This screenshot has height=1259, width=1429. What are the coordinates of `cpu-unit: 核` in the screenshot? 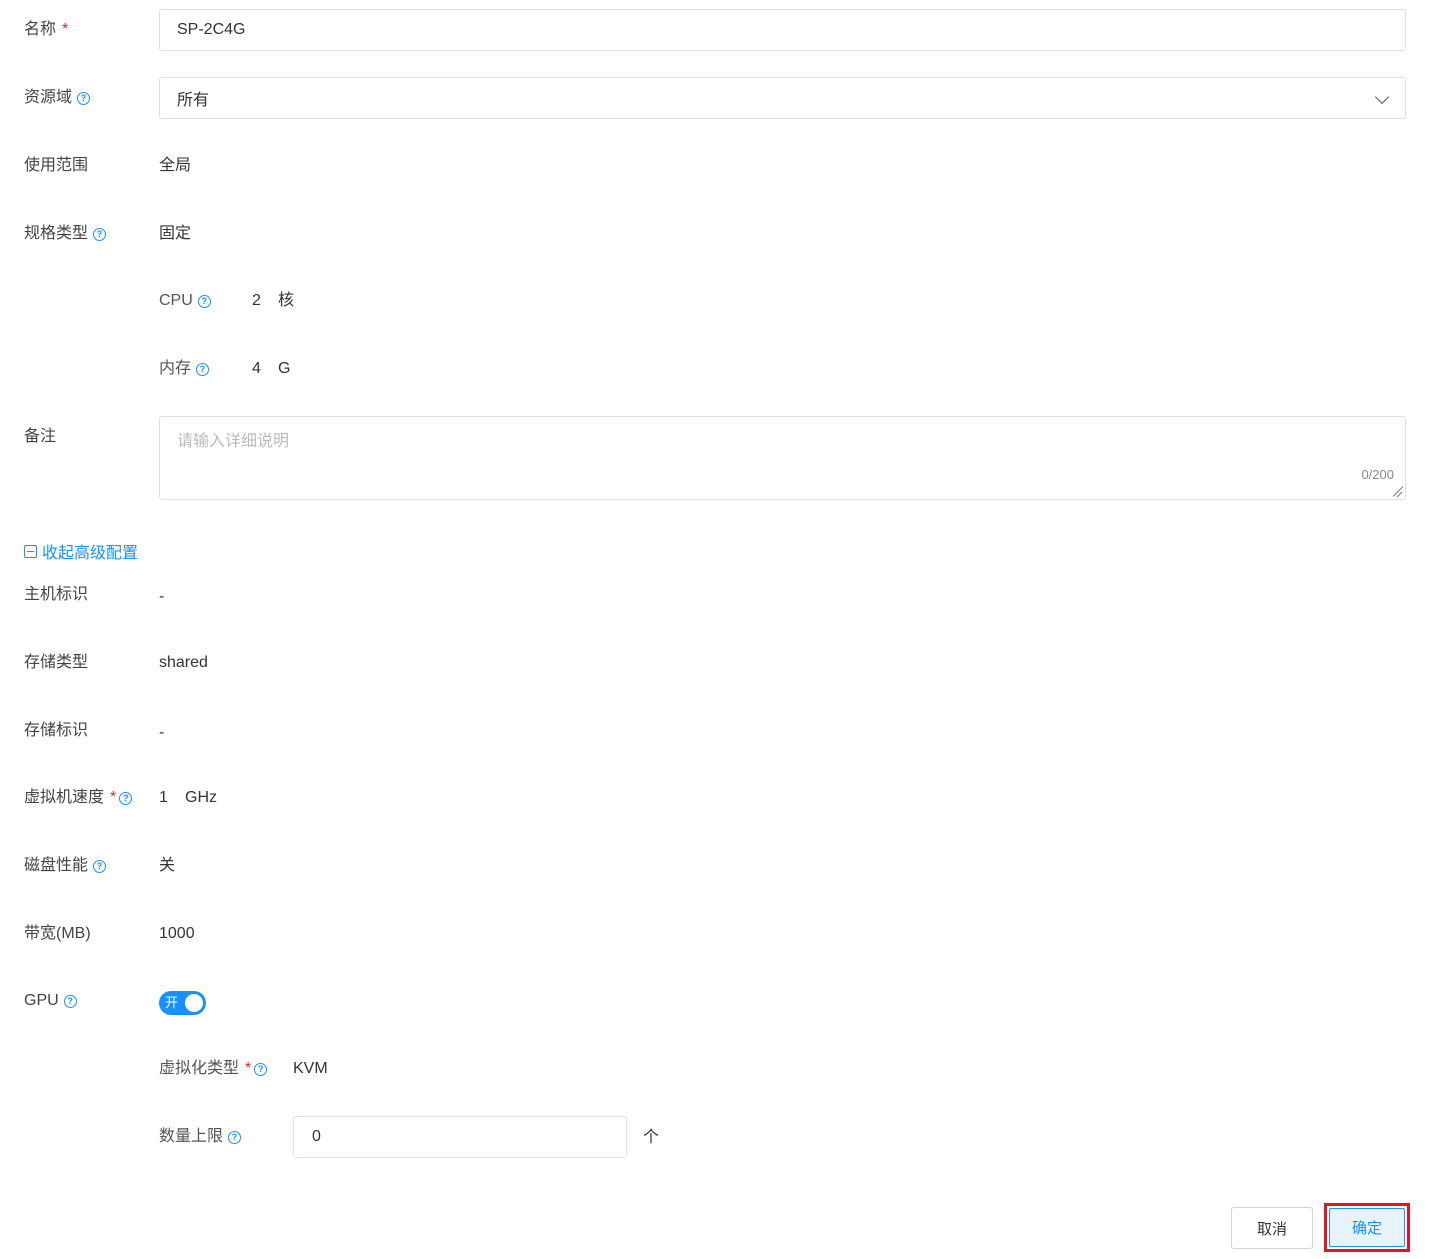 It's located at (286, 300).